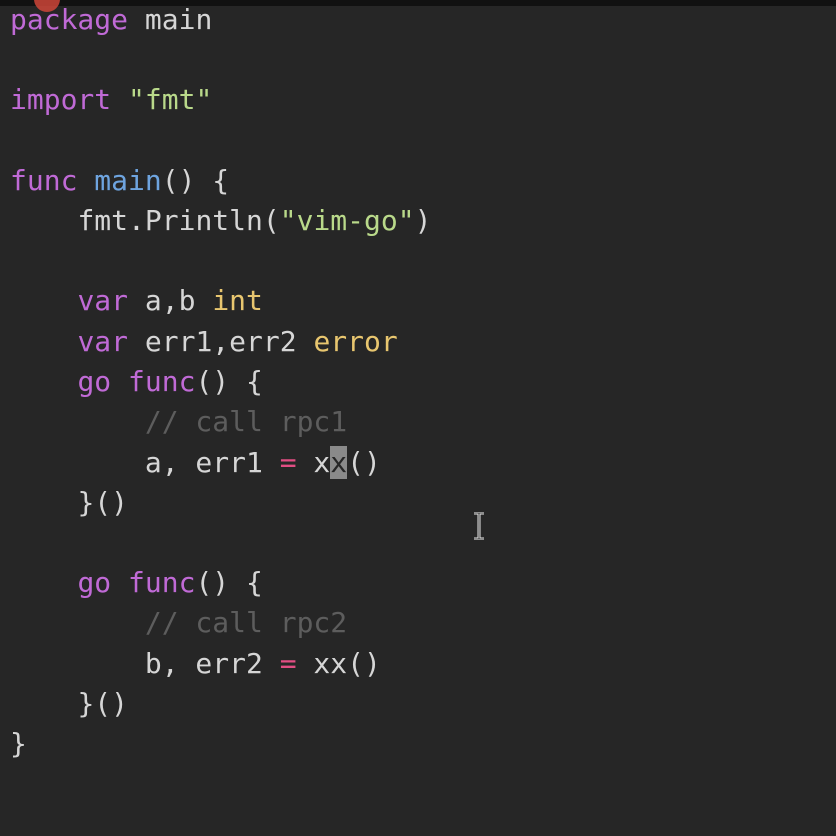 The image size is (836, 836). I want to click on package-name: main, so click(170, 19).